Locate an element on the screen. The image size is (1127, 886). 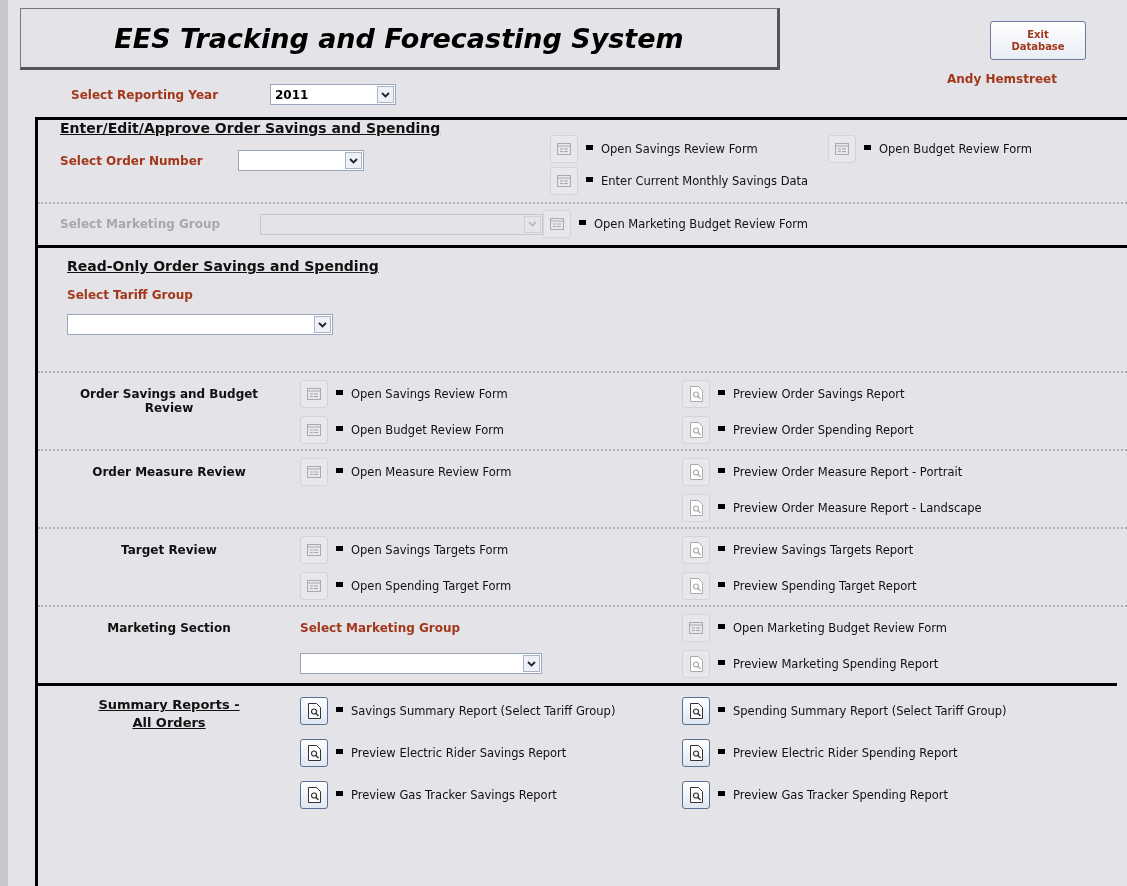
action-label: Preview Order Measure Report - Portrait is located at coordinates (848, 472).